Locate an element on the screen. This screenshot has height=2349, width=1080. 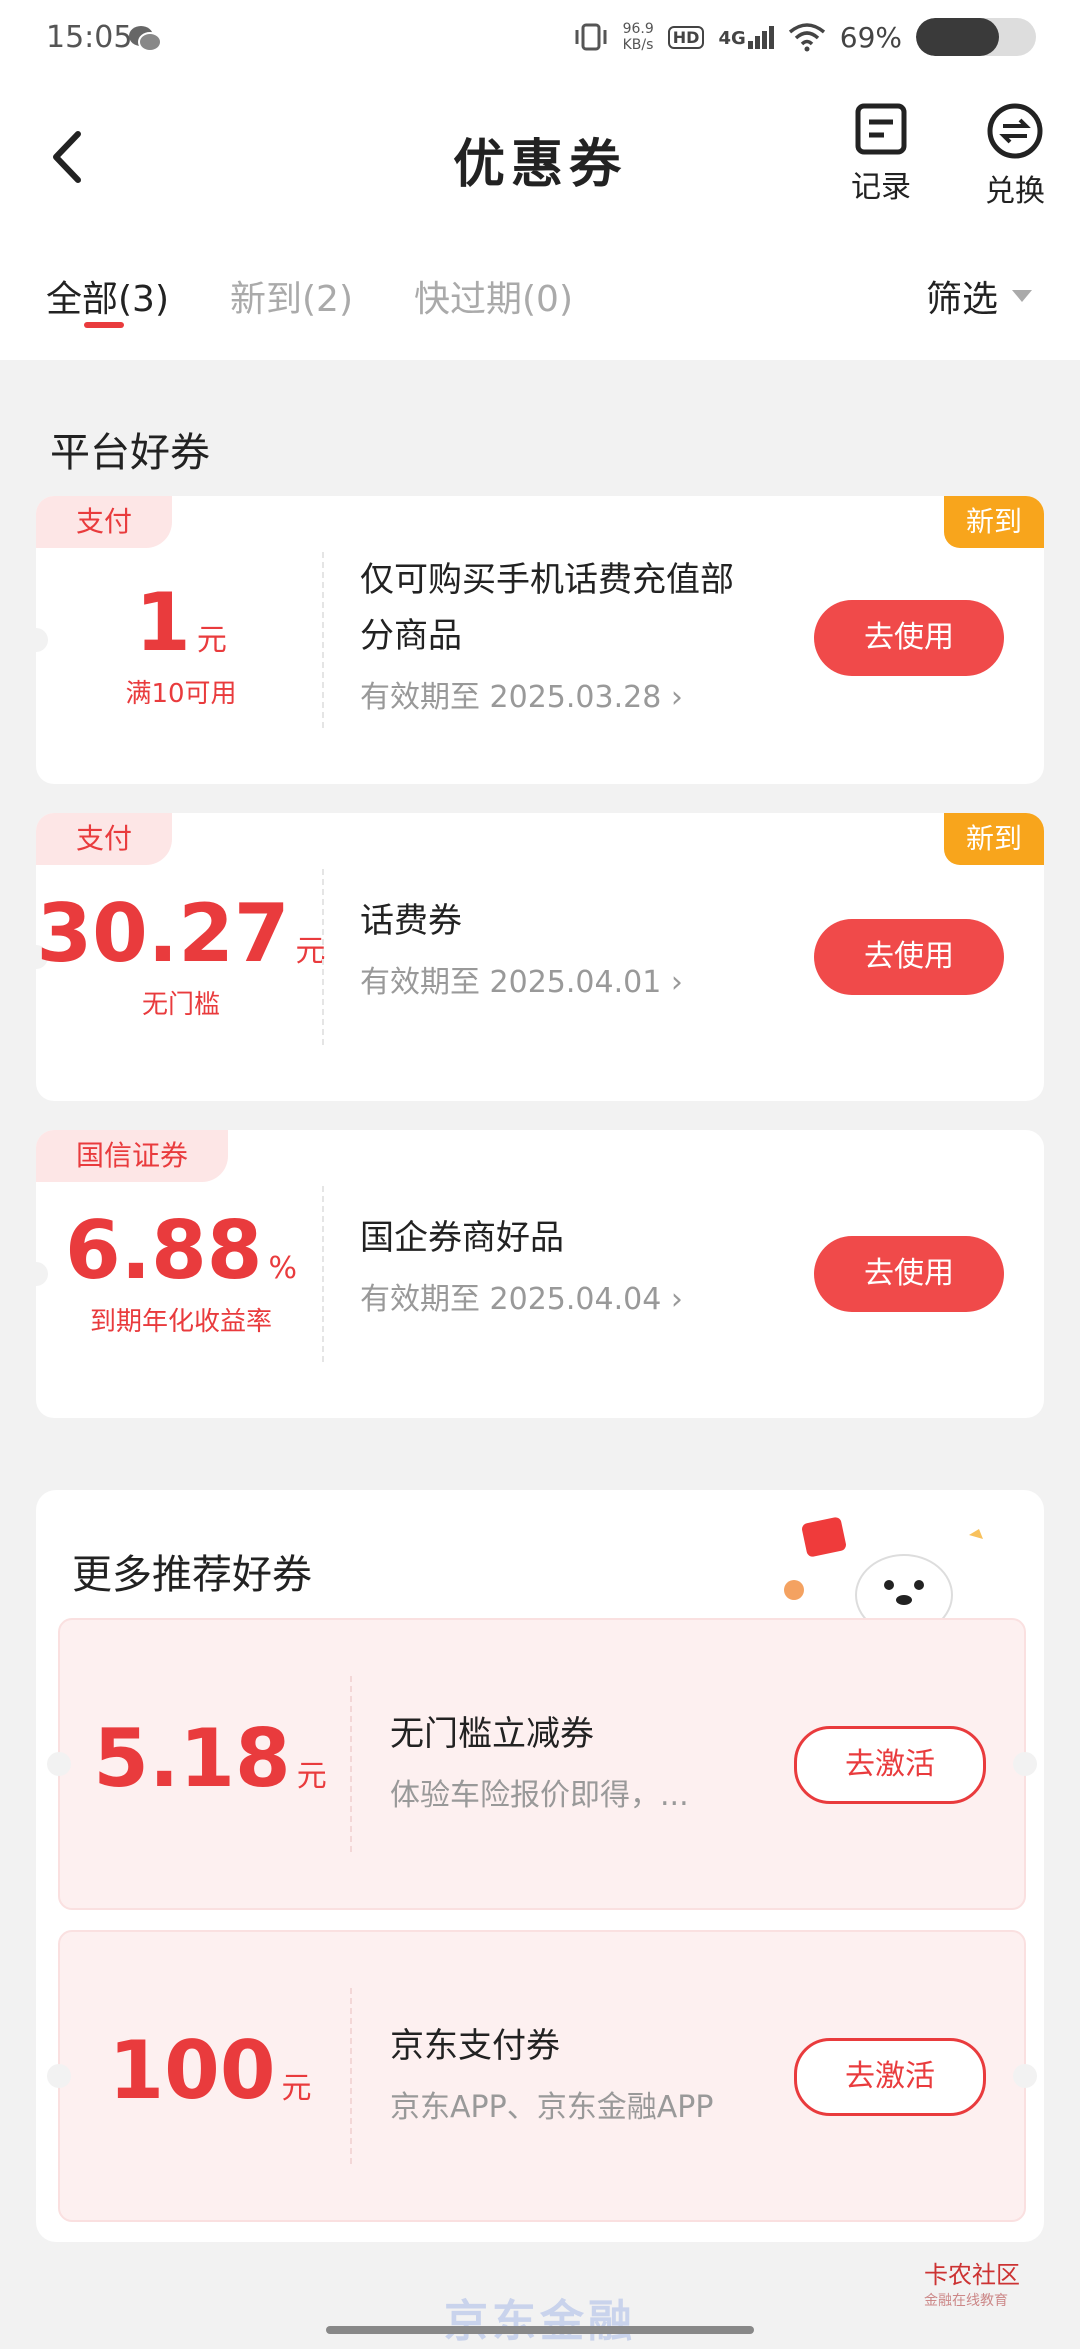
record-icon is located at coordinates (881, 129).